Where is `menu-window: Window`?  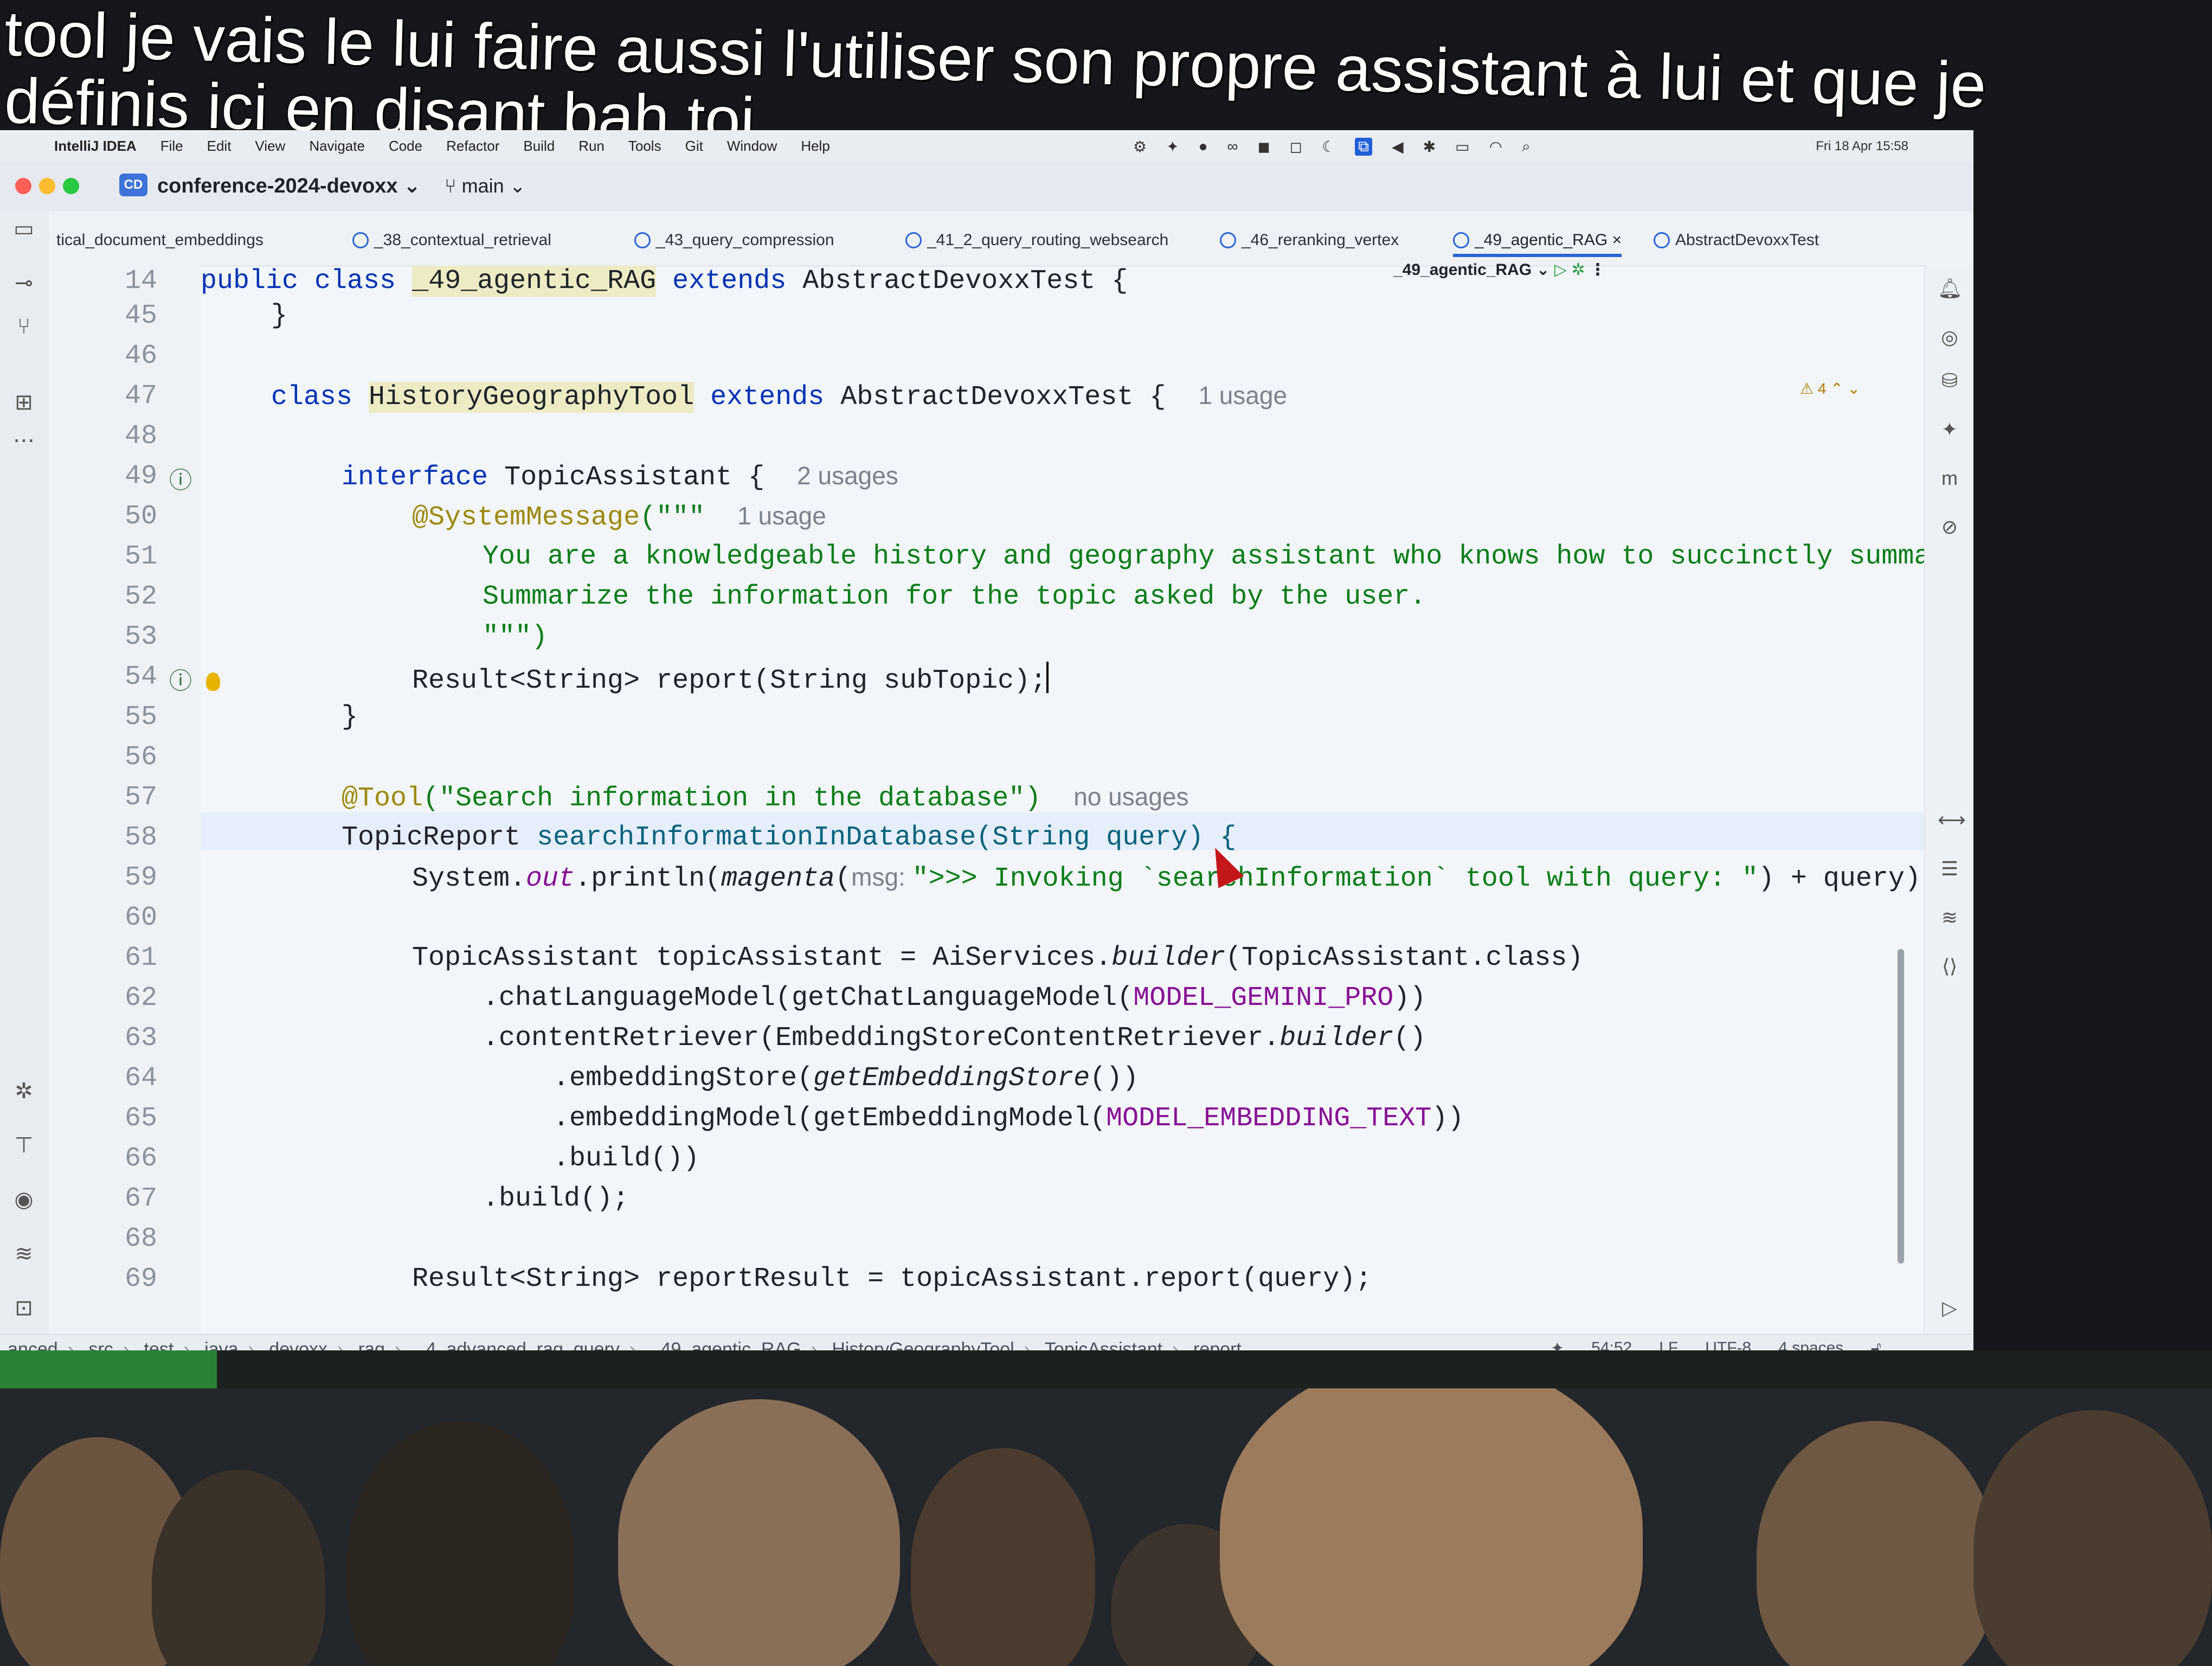 menu-window: Window is located at coordinates (752, 146).